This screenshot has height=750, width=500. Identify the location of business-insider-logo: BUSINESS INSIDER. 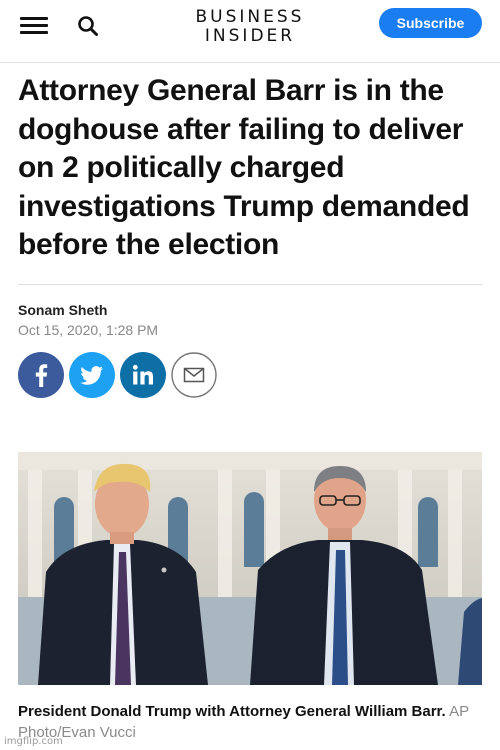
(250, 27).